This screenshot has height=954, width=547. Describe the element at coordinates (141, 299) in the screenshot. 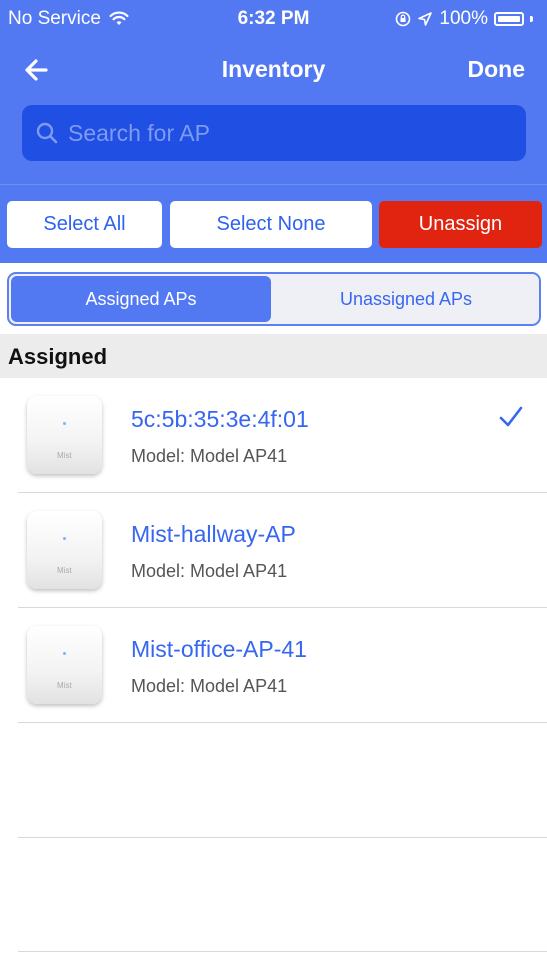

I see `tab-assigned-aps: Assigned APs` at that location.